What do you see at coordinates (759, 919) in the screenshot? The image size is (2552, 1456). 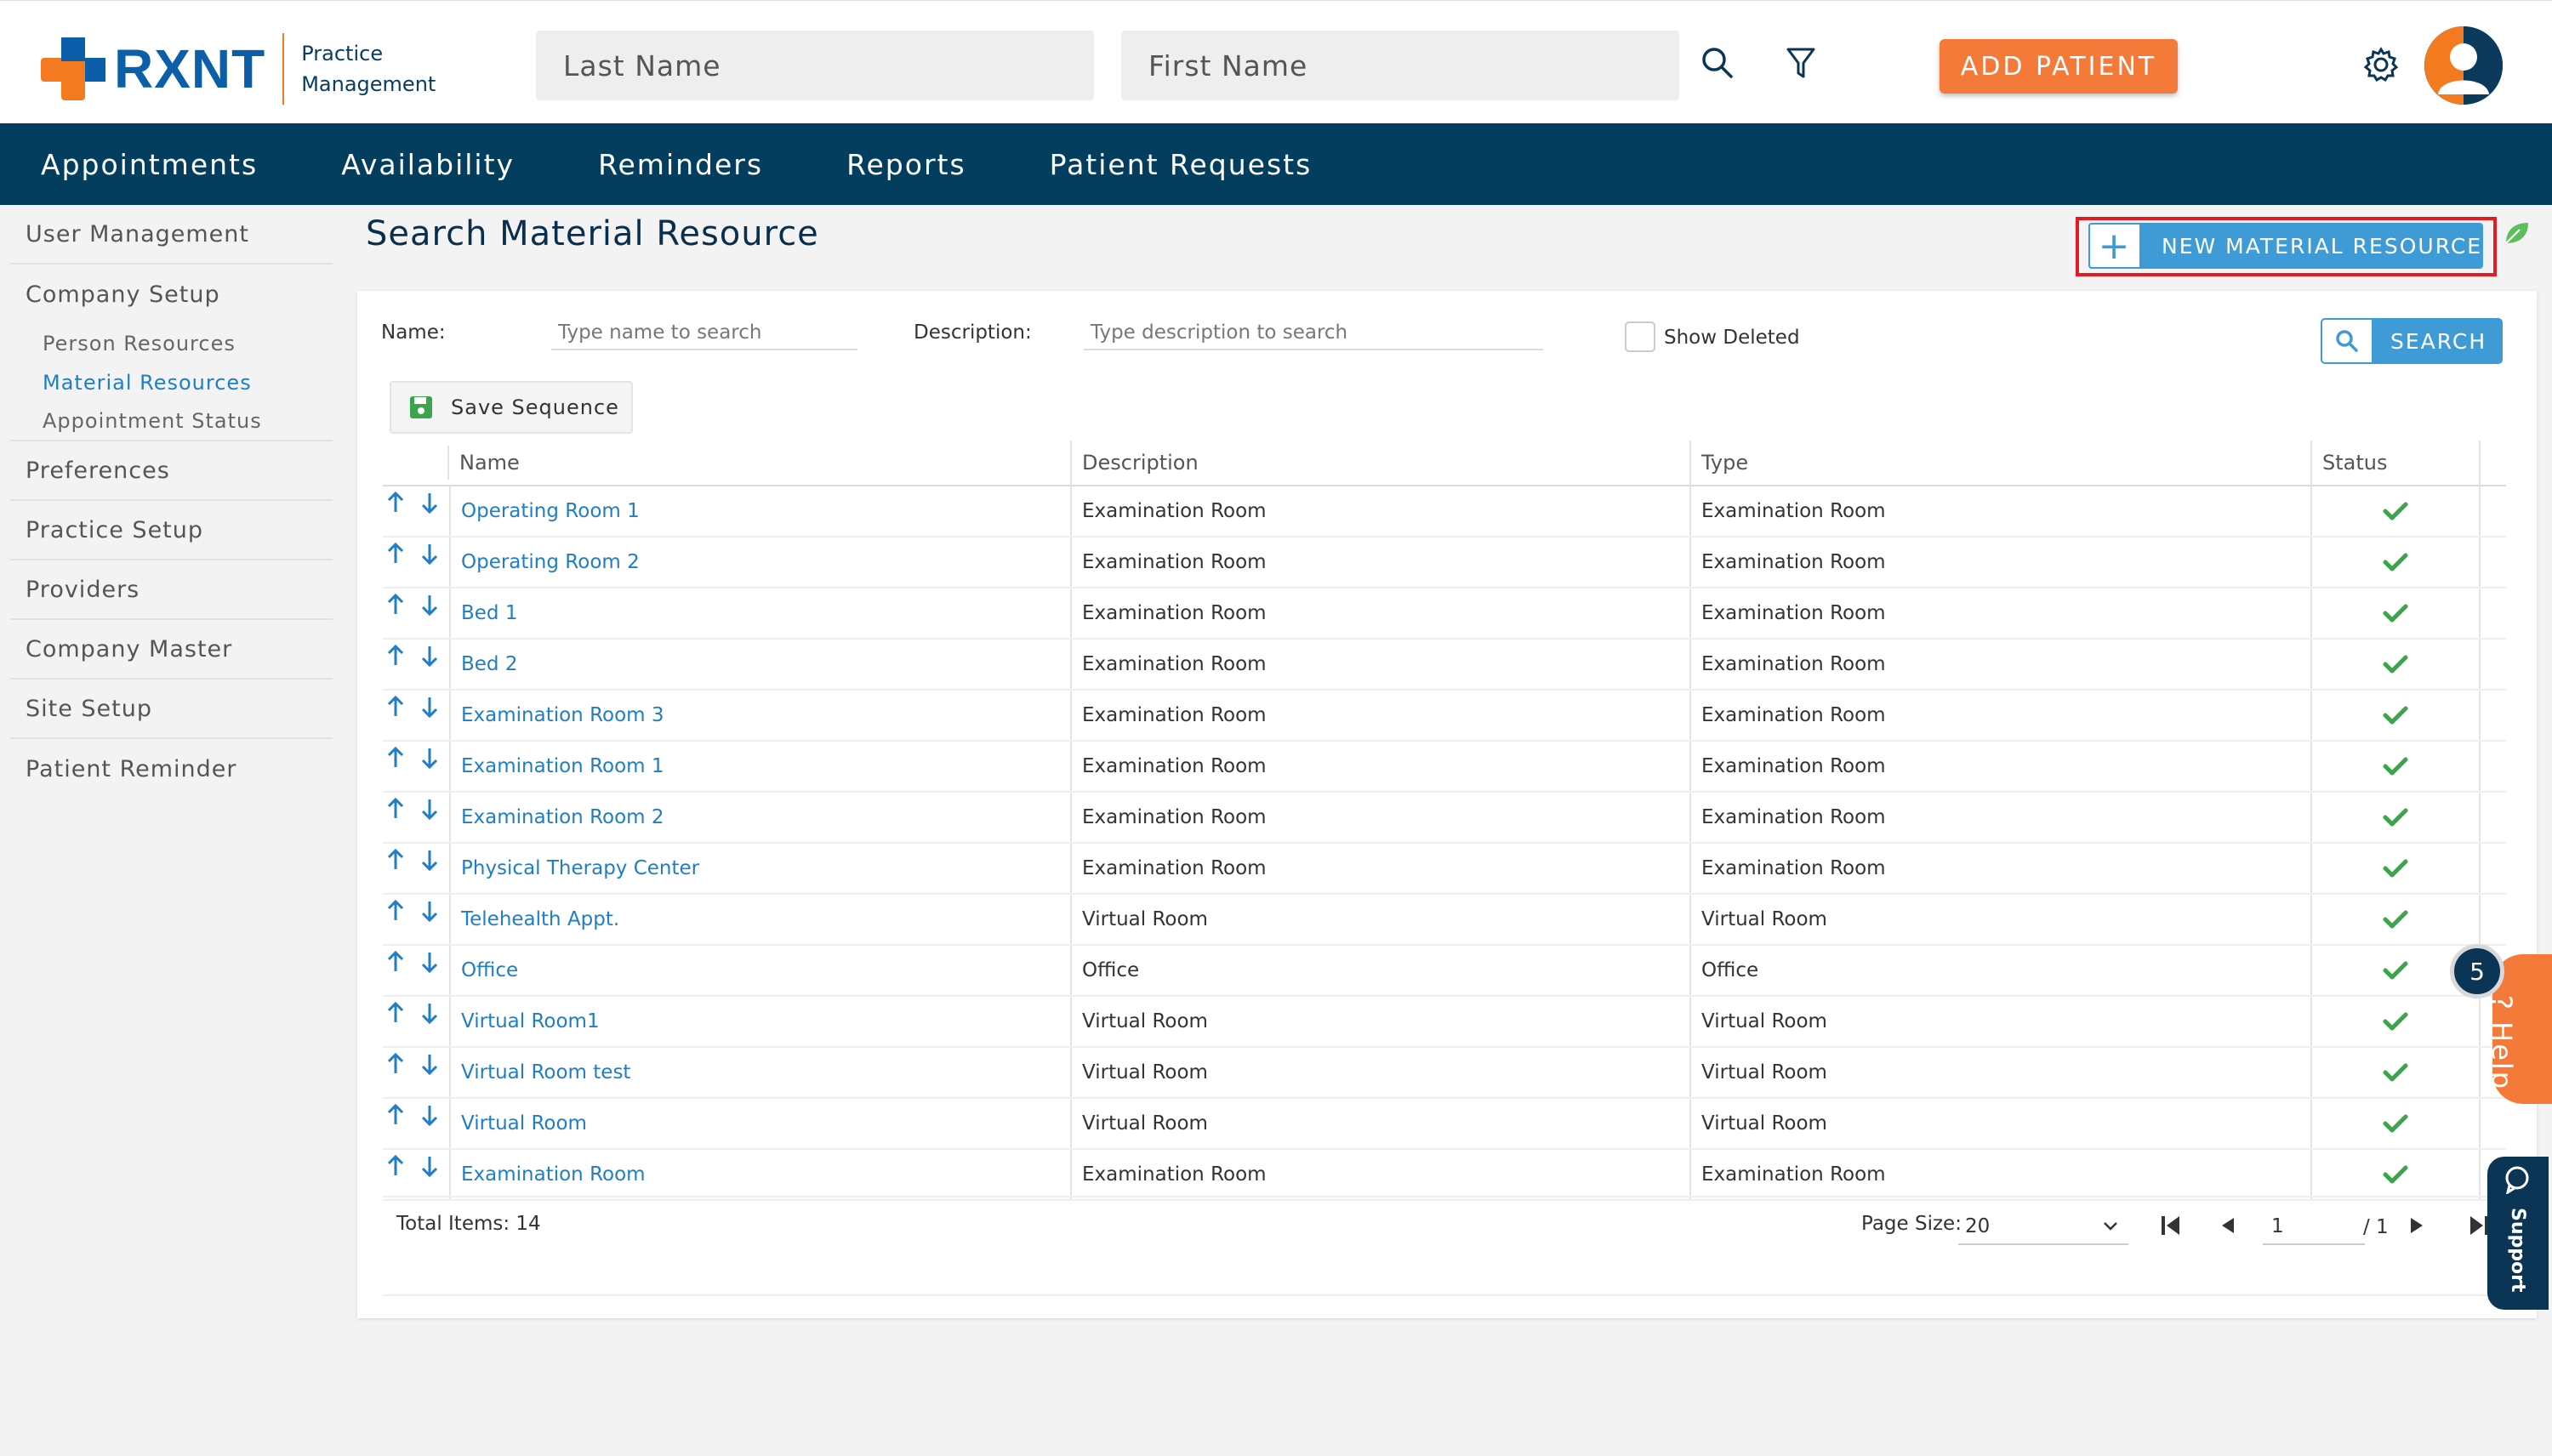 I see `resource-name-link: Telehealth Appt.` at bounding box center [759, 919].